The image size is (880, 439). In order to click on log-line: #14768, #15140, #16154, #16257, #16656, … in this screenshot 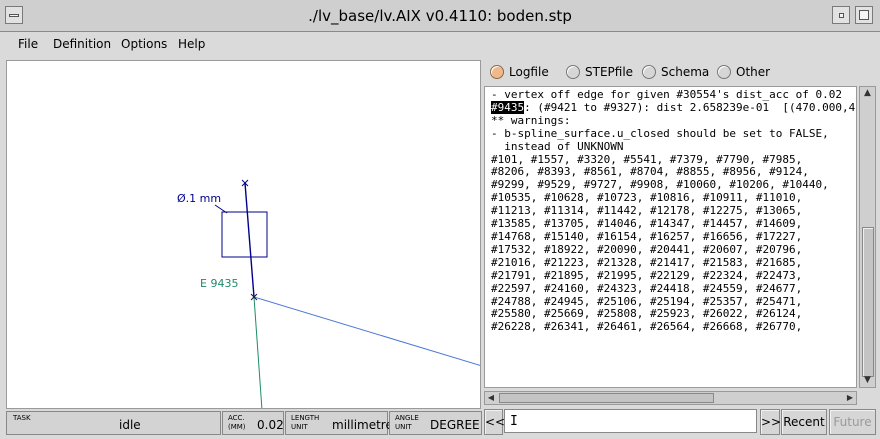, I will do `click(647, 236)`.